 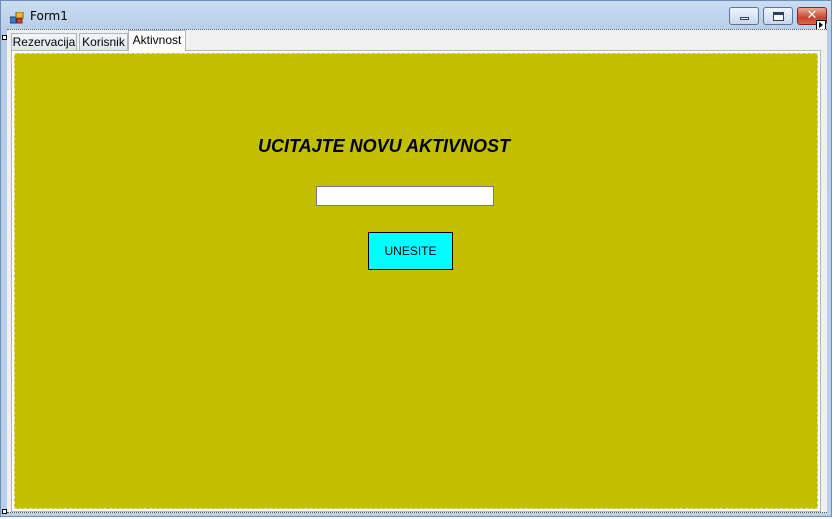 I want to click on page-heading: UCITAJTE NOVU AKTIVNOST, so click(x=384, y=146).